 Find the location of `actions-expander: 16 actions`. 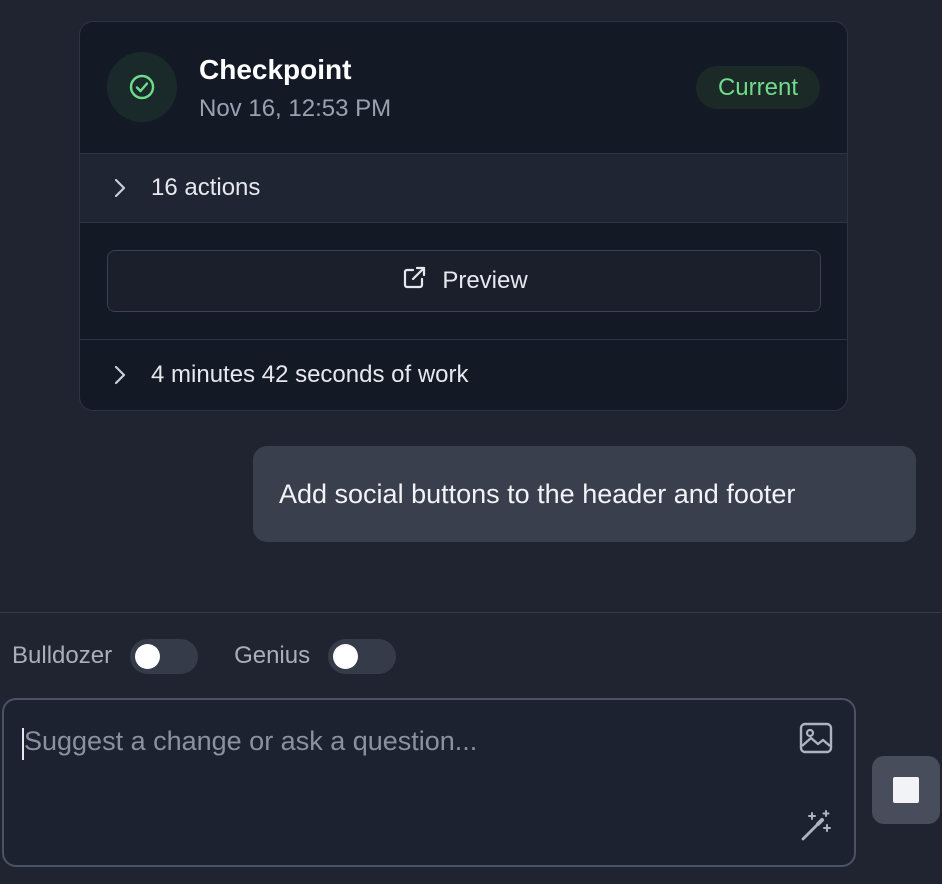

actions-expander: 16 actions is located at coordinates (463, 188).